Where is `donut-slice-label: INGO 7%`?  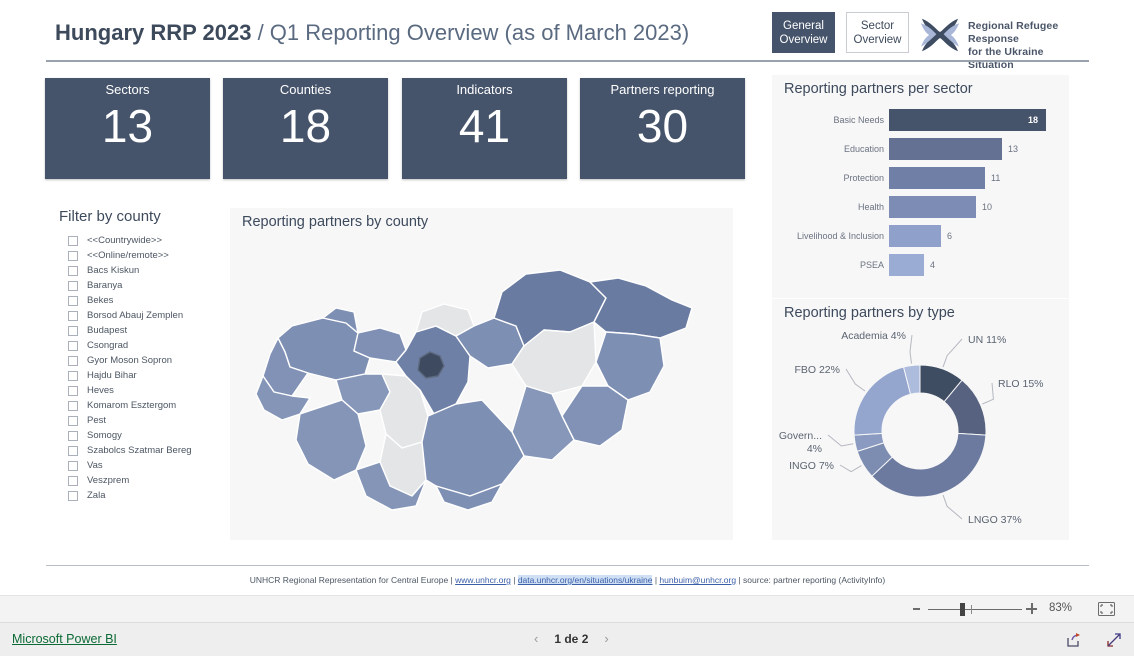 donut-slice-label: INGO 7% is located at coordinates (811, 466).